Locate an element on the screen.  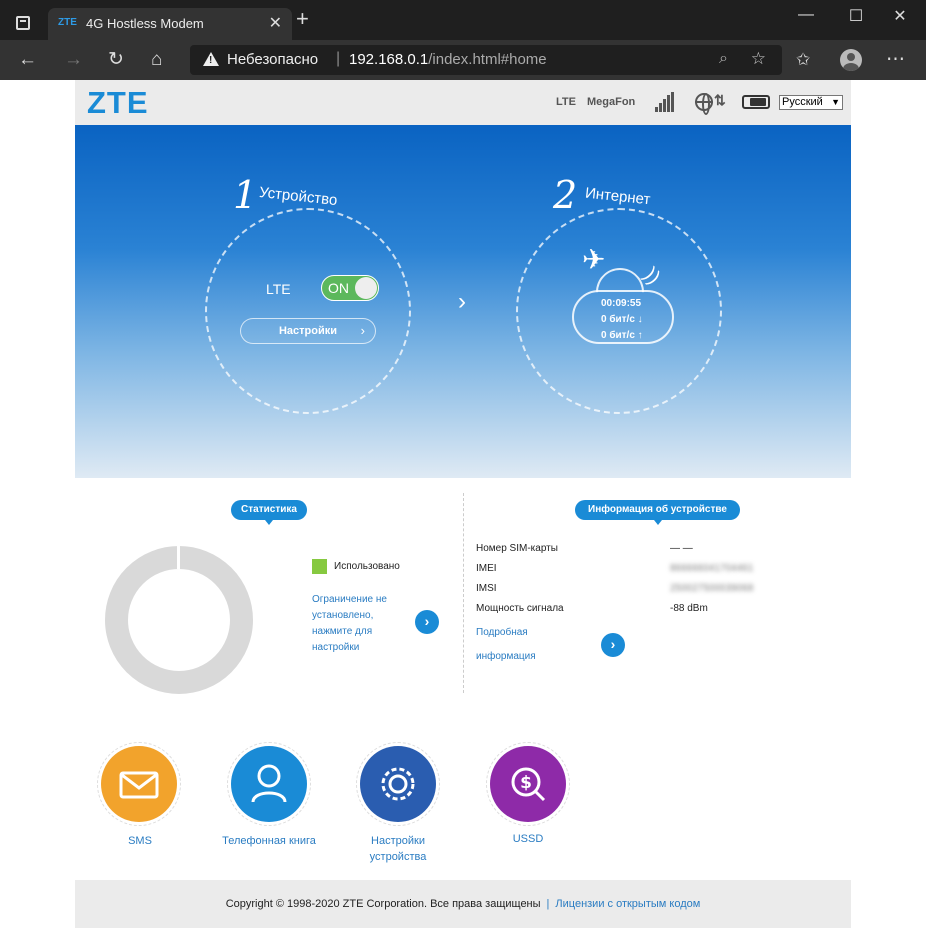
phonebook-shortcut is located at coordinates (269, 784).